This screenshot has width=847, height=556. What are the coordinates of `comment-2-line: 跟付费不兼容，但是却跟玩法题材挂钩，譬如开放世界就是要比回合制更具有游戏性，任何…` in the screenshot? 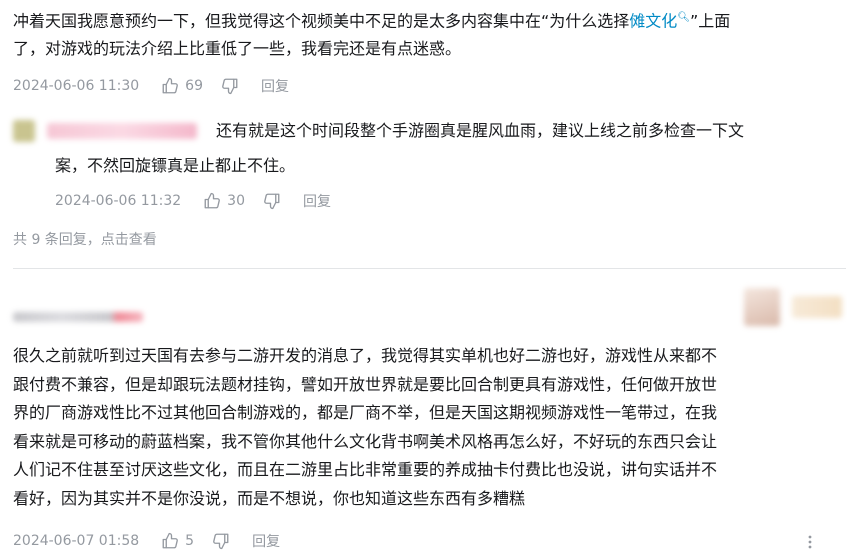 It's located at (365, 384).